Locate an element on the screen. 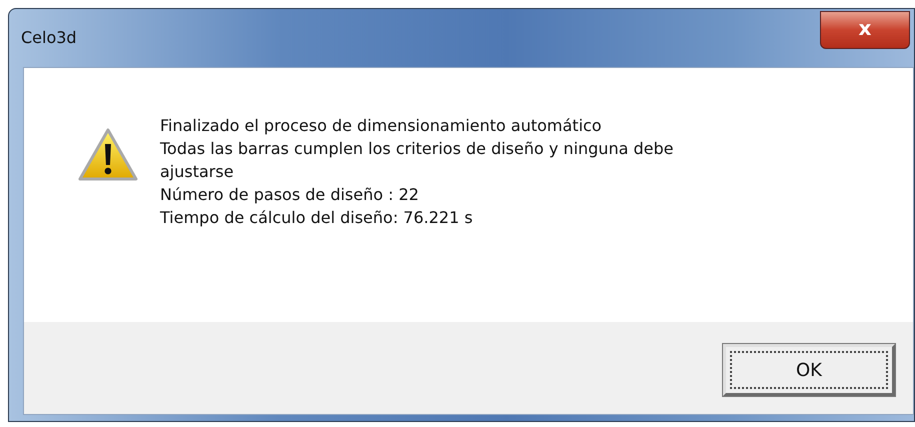 The image size is (915, 427). ok-button: OK is located at coordinates (809, 370).